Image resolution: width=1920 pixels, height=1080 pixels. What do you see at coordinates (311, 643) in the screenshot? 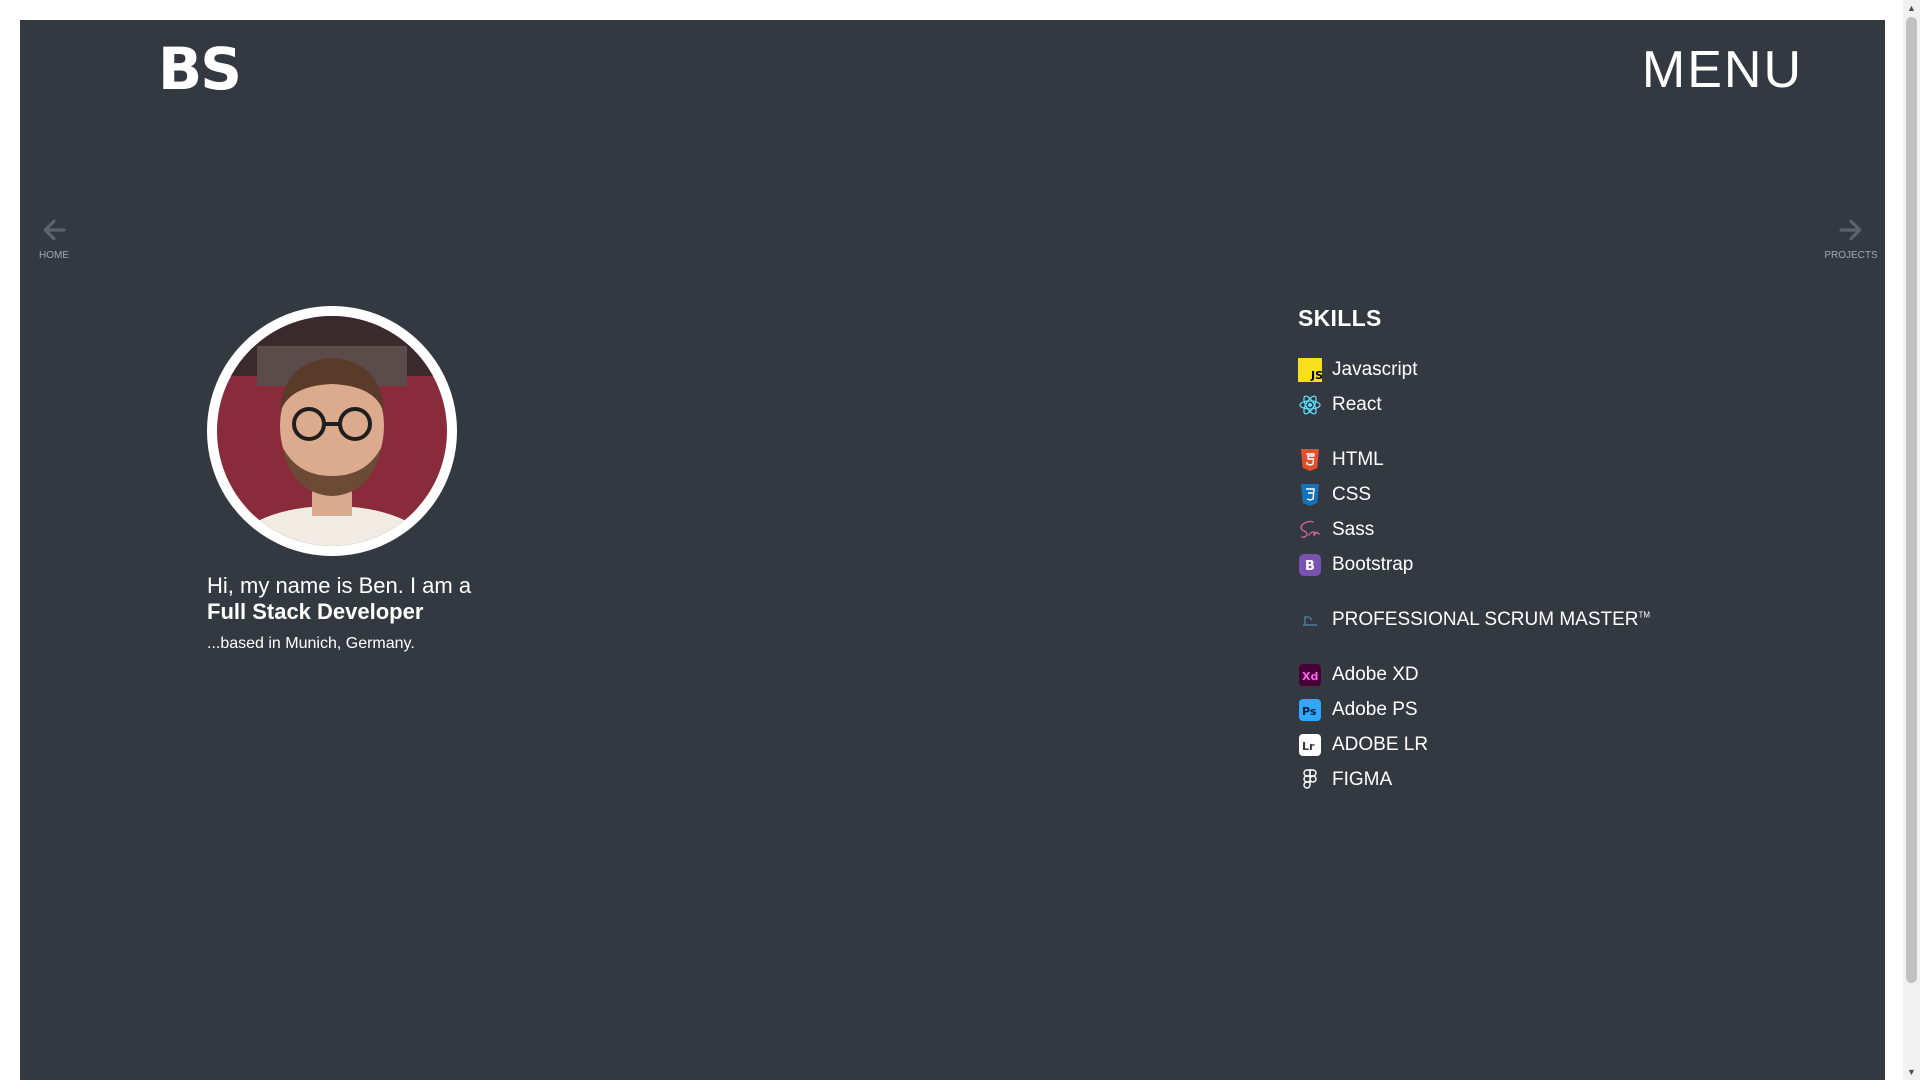
I see `intro-location: ...based in Munich, Germany.` at bounding box center [311, 643].